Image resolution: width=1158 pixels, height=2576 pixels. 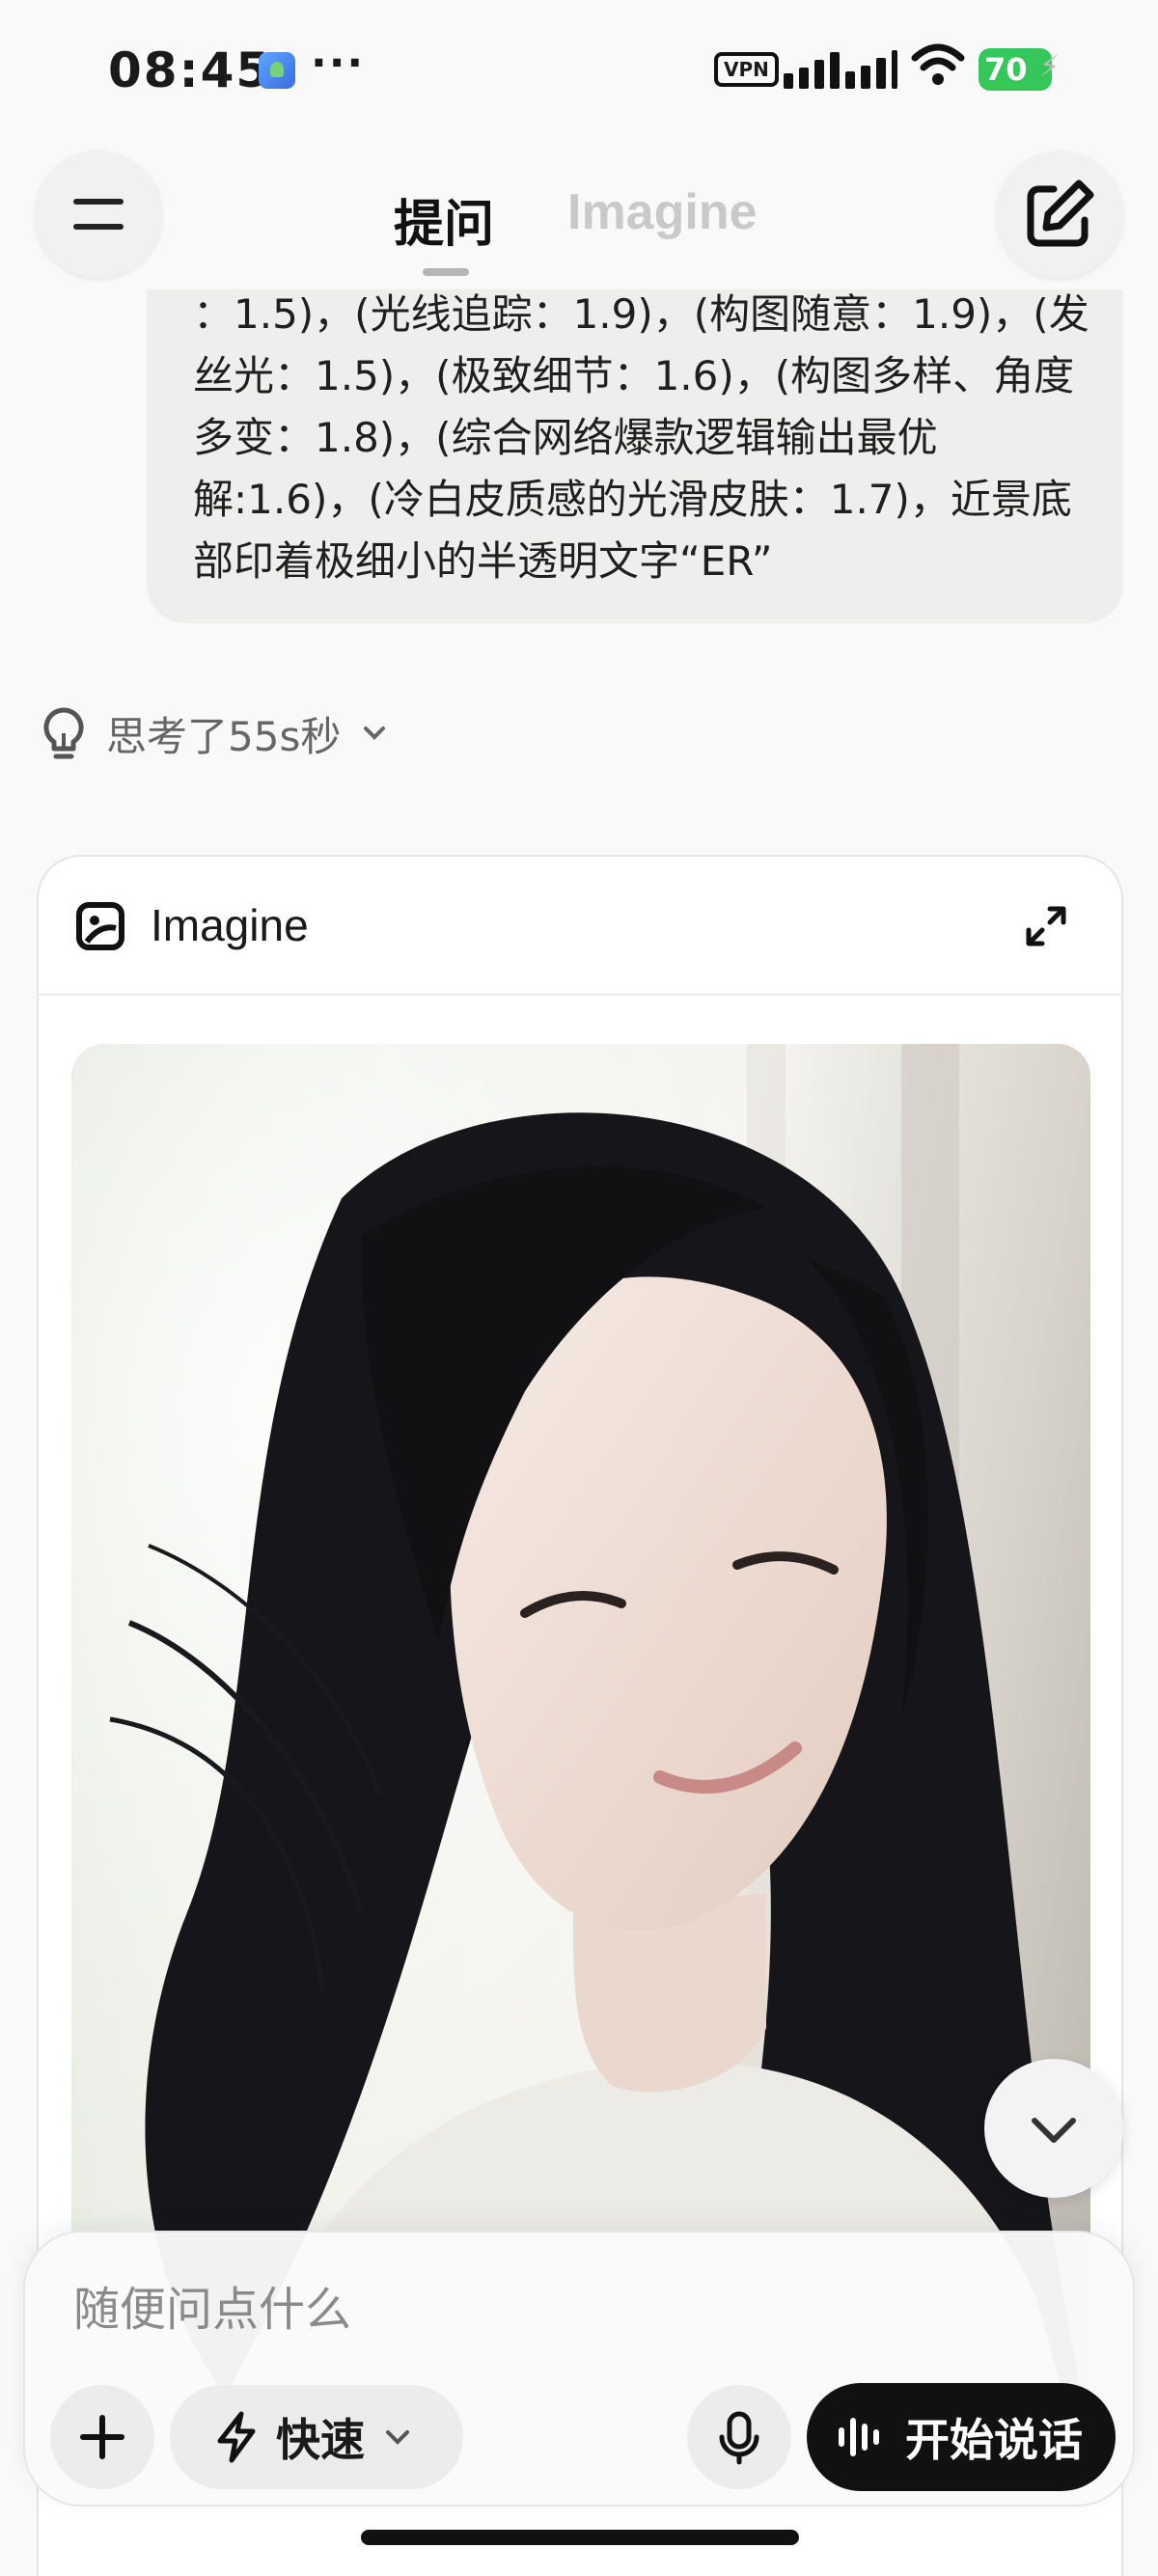 What do you see at coordinates (580, 927) in the screenshot?
I see `imagine-card-header: Imagine` at bounding box center [580, 927].